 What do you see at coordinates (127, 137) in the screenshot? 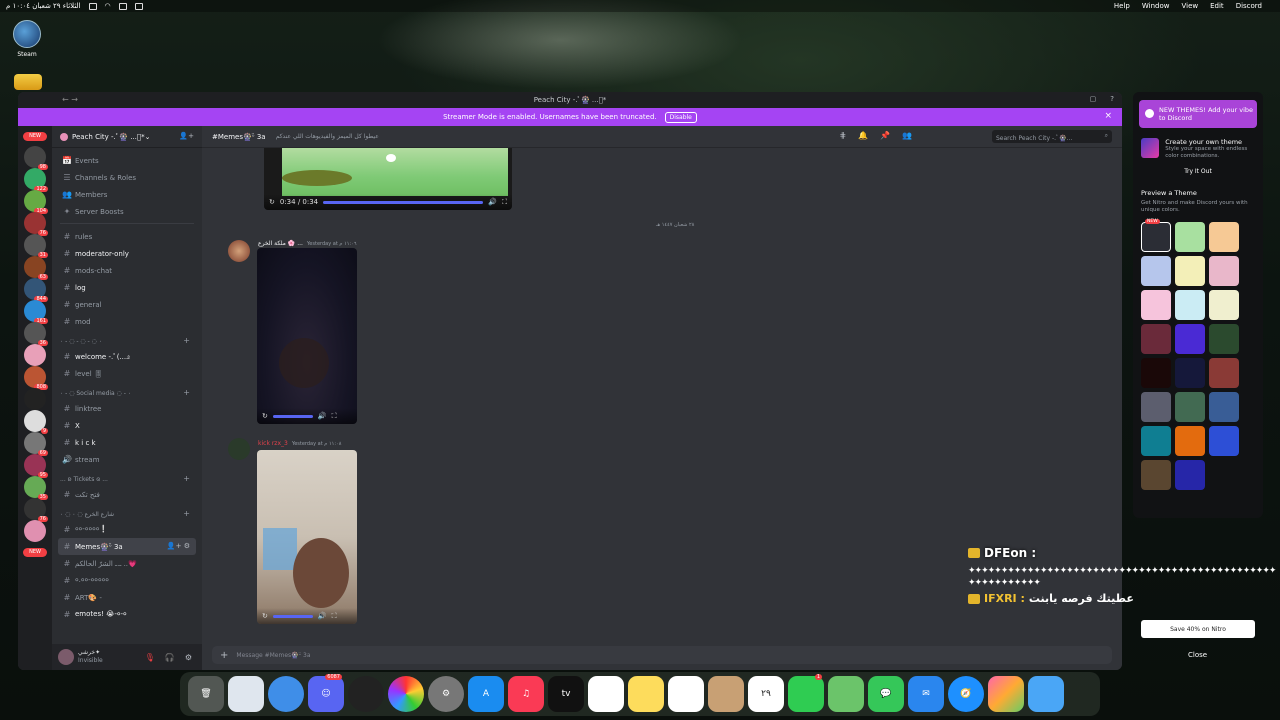
I see `guild-header: Peach City -.ﾟ🎡 ...ﾟ* ⌄ 👤+` at bounding box center [127, 137].